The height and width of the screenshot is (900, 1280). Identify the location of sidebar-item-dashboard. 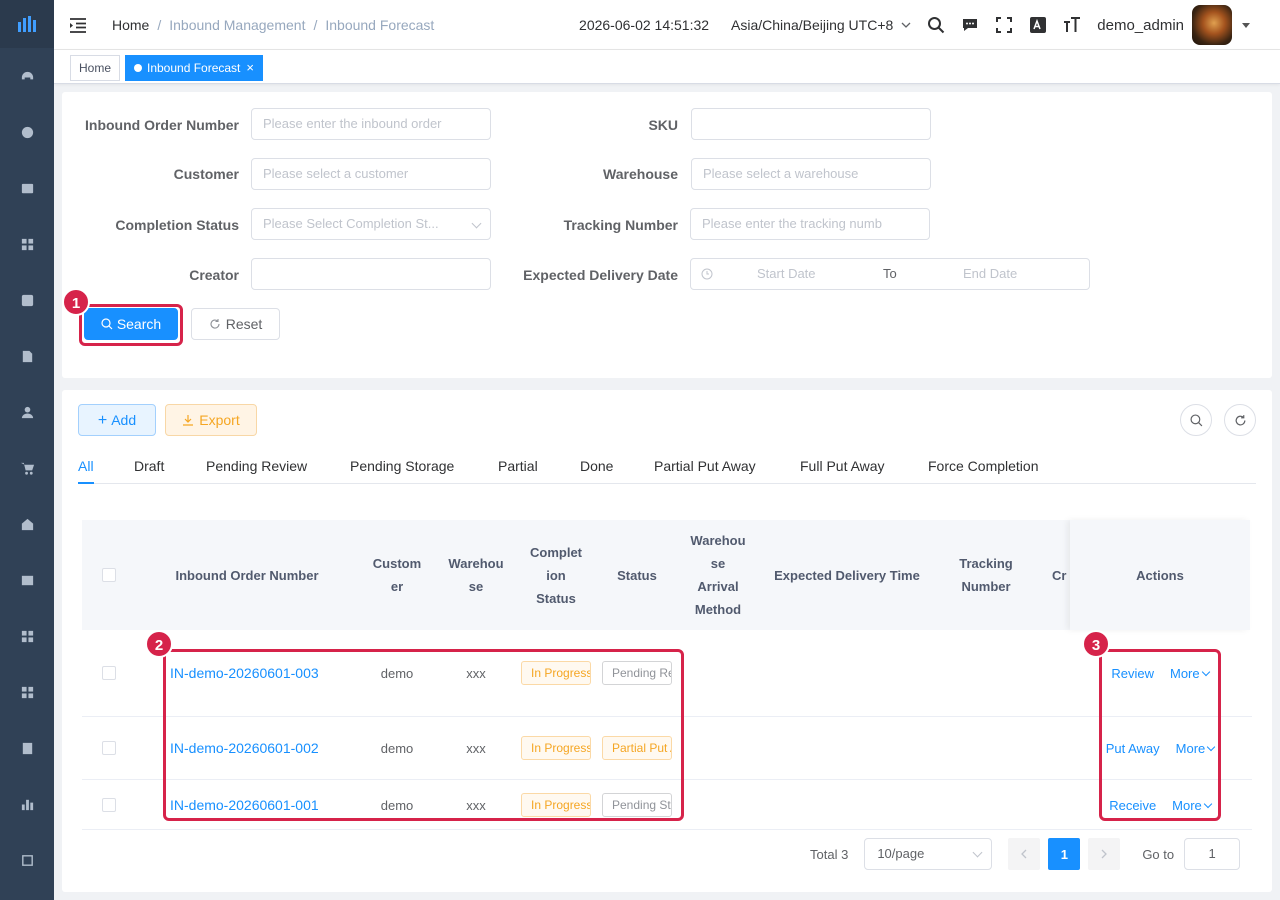
(27, 76).